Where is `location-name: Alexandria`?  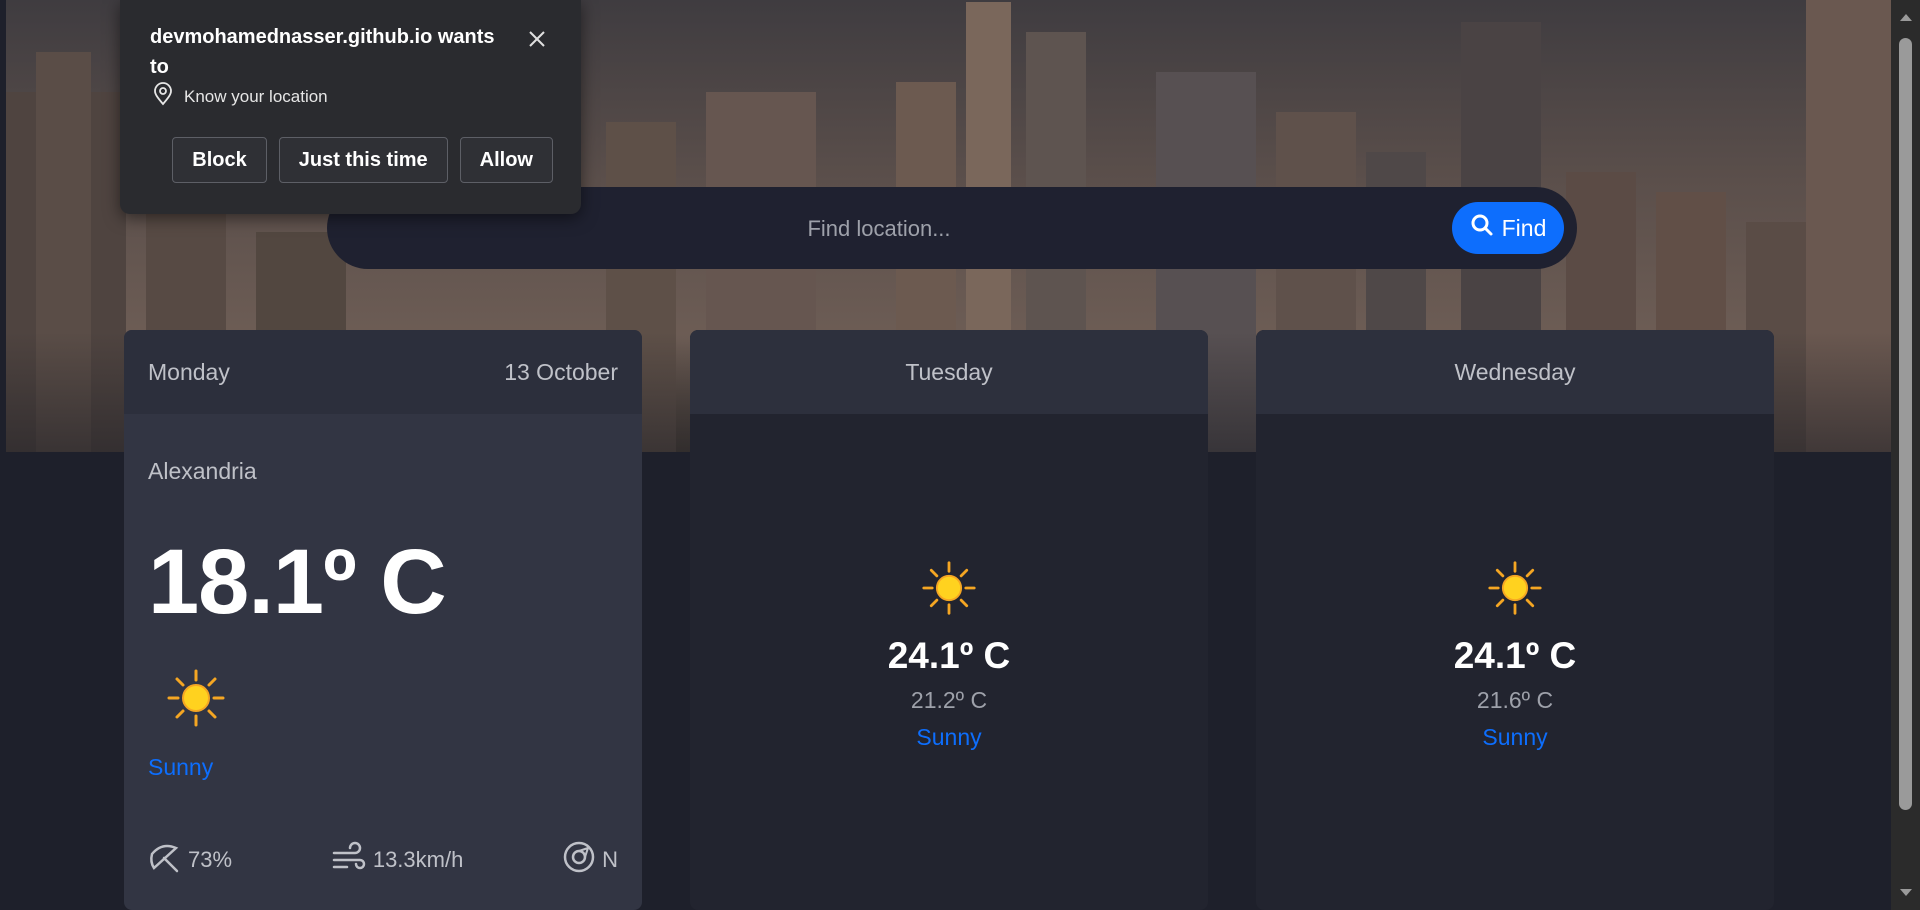
location-name: Alexandria is located at coordinates (202, 471).